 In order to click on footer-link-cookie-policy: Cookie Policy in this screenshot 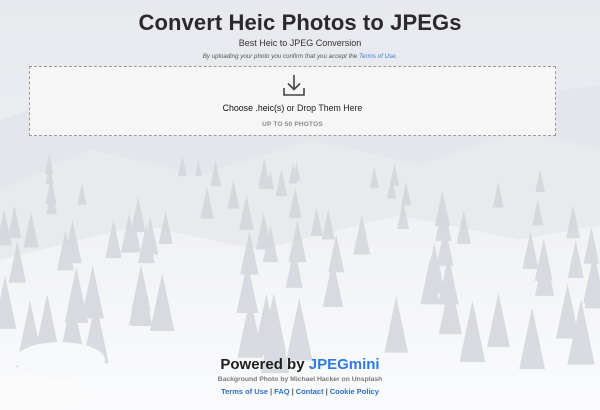, I will do `click(354, 391)`.